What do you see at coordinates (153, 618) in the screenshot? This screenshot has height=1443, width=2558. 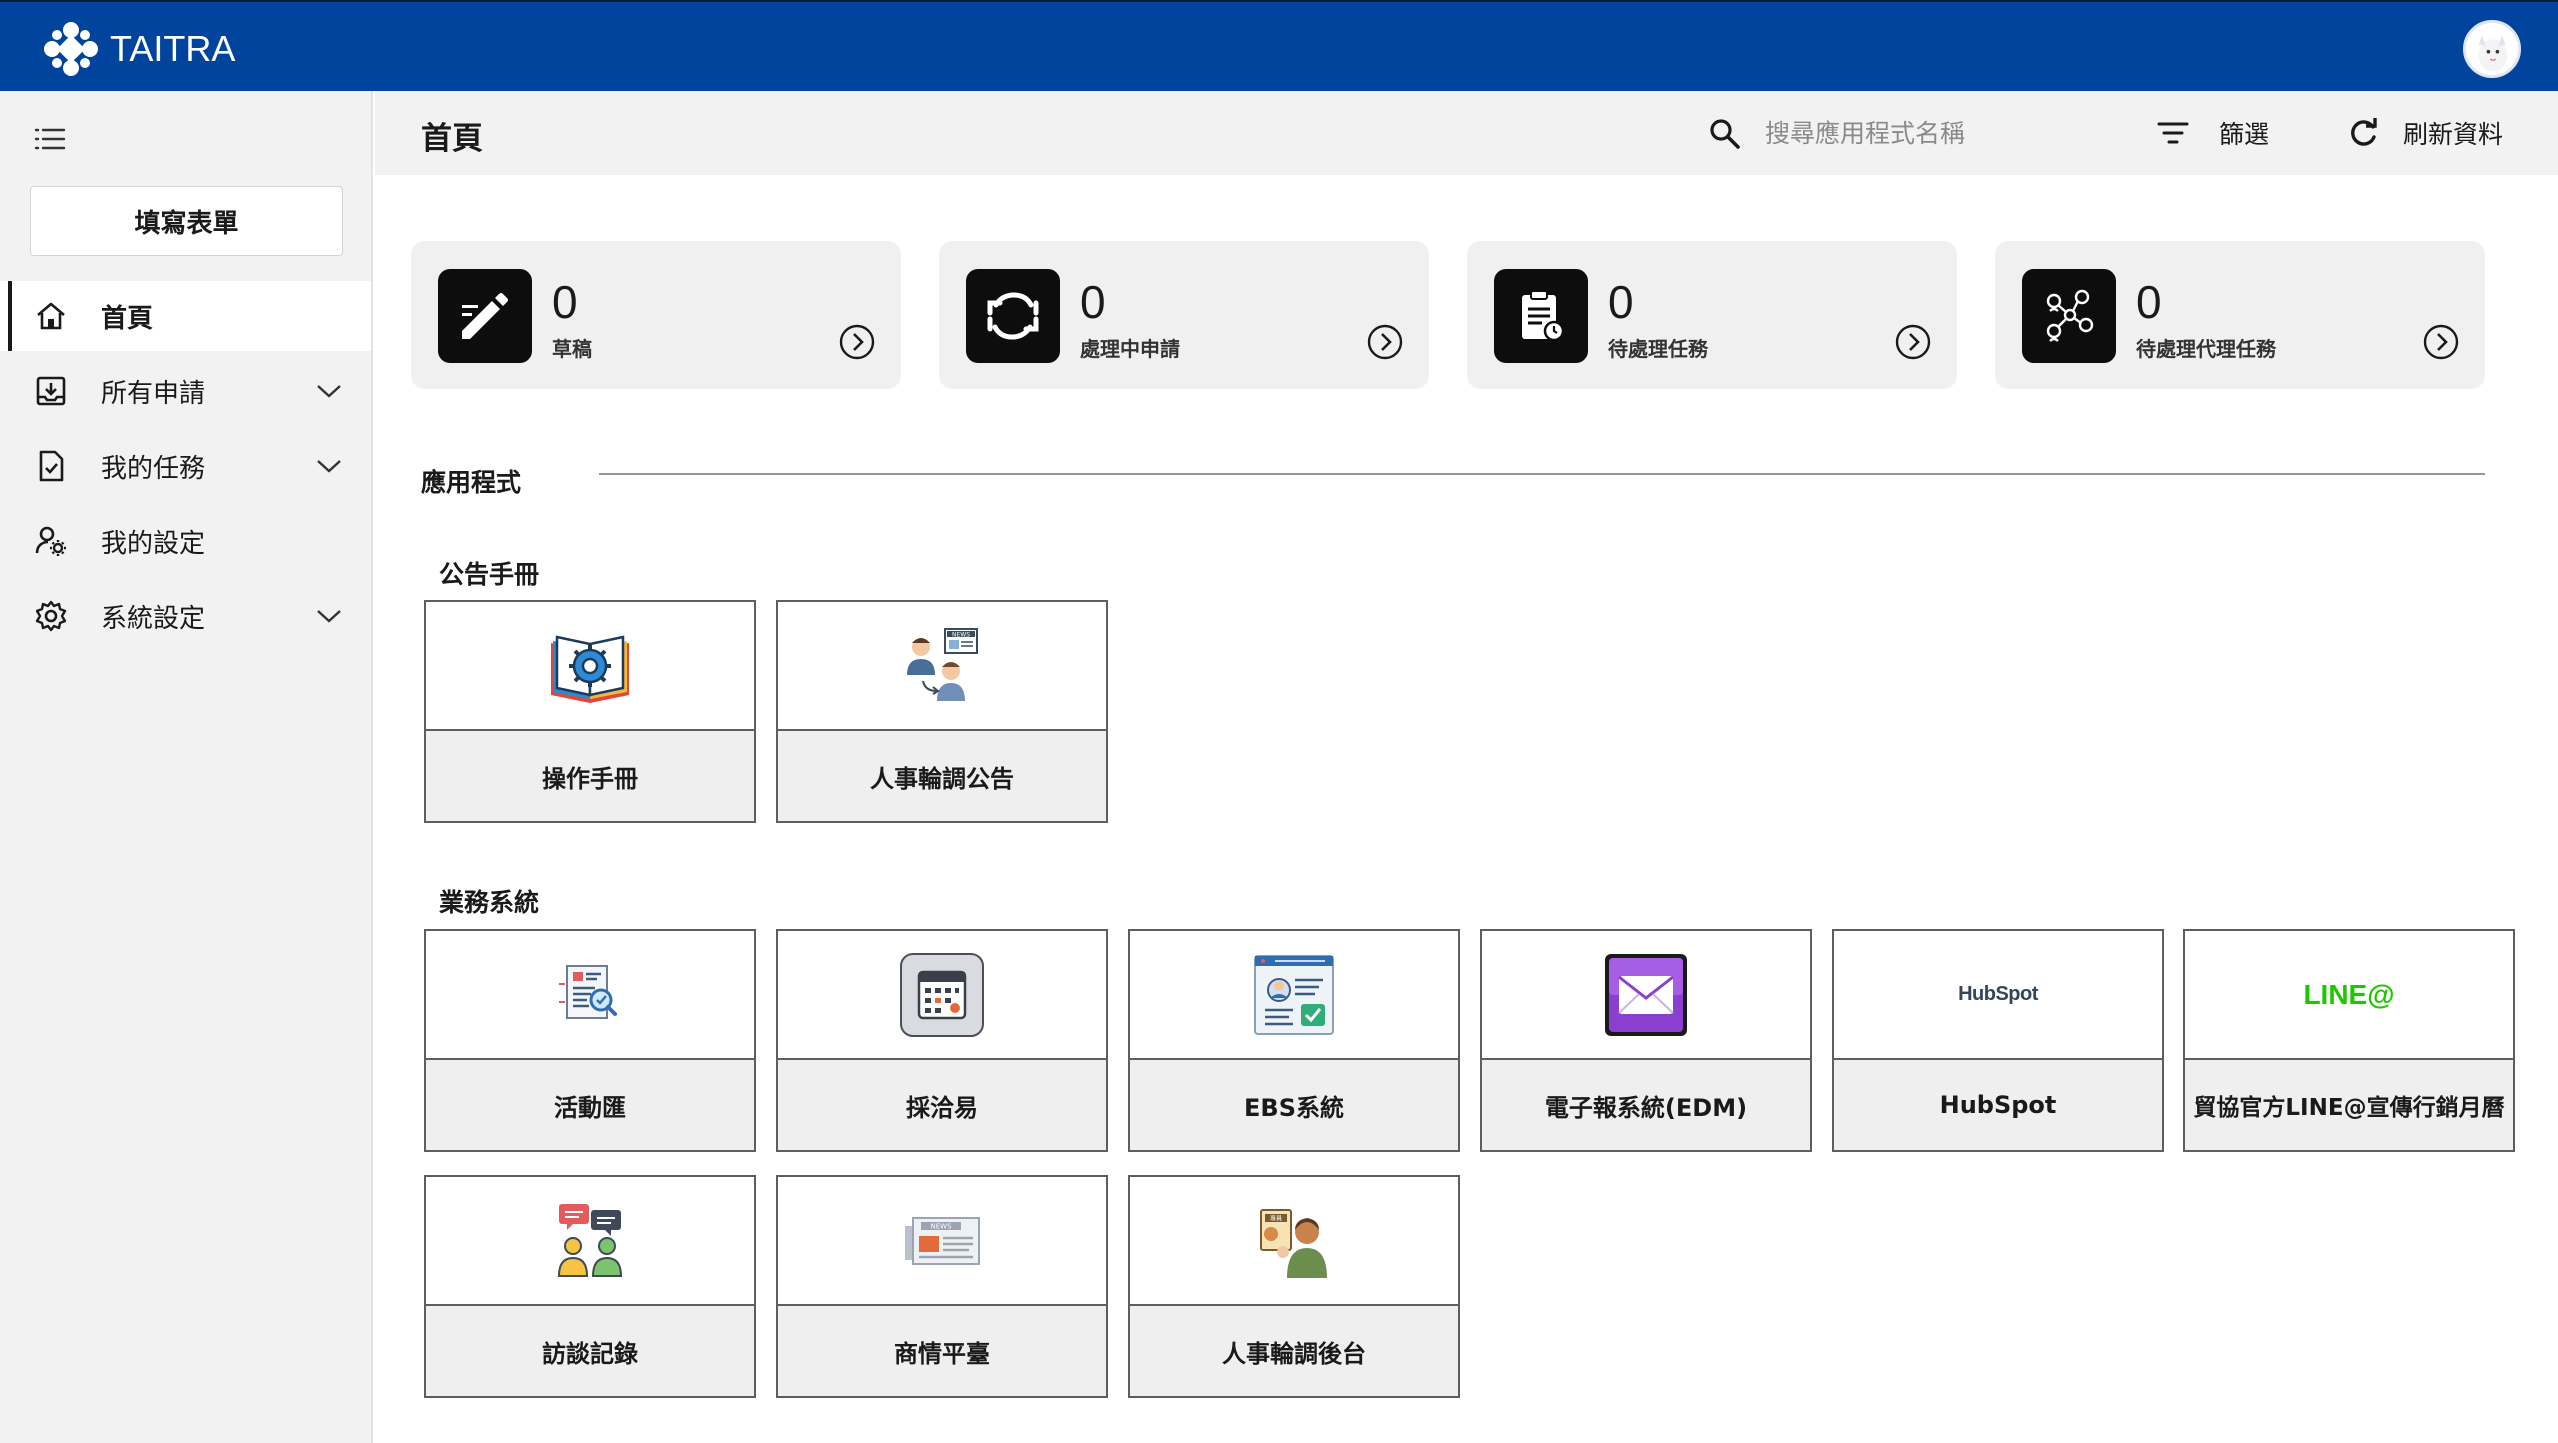 I see `sidebar-item-label: 系統設定` at bounding box center [153, 618].